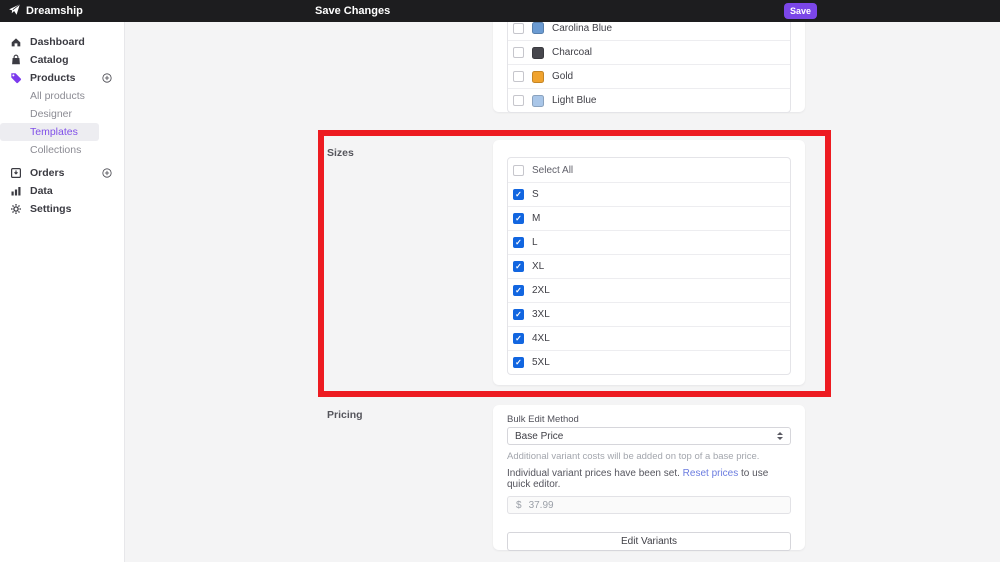  Describe the element at coordinates (14, 11) in the screenshot. I see `dreamship-logo-icon` at that location.